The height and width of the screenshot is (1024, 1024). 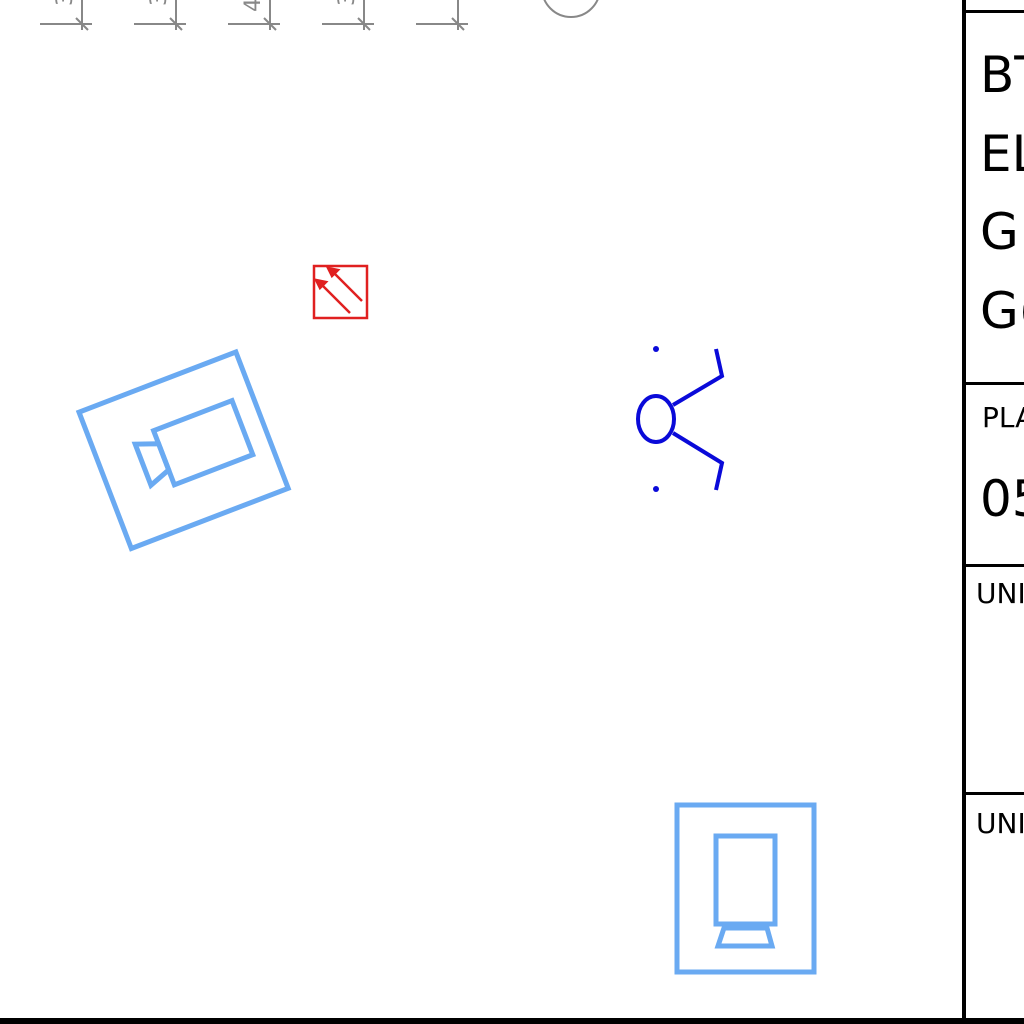 What do you see at coordinates (680, 419) in the screenshot?
I see `speaker-icon` at bounding box center [680, 419].